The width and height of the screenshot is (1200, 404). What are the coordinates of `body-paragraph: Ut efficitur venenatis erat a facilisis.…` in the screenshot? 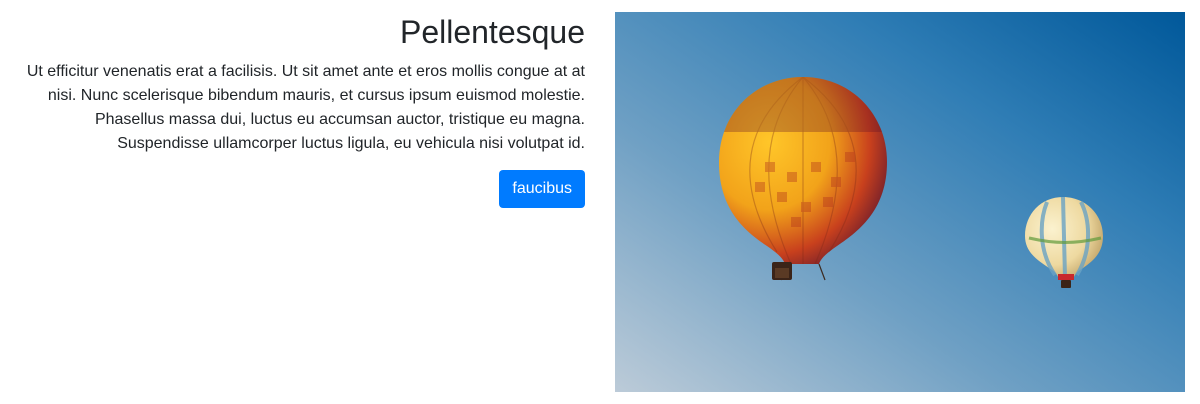 It's located at (305, 107).